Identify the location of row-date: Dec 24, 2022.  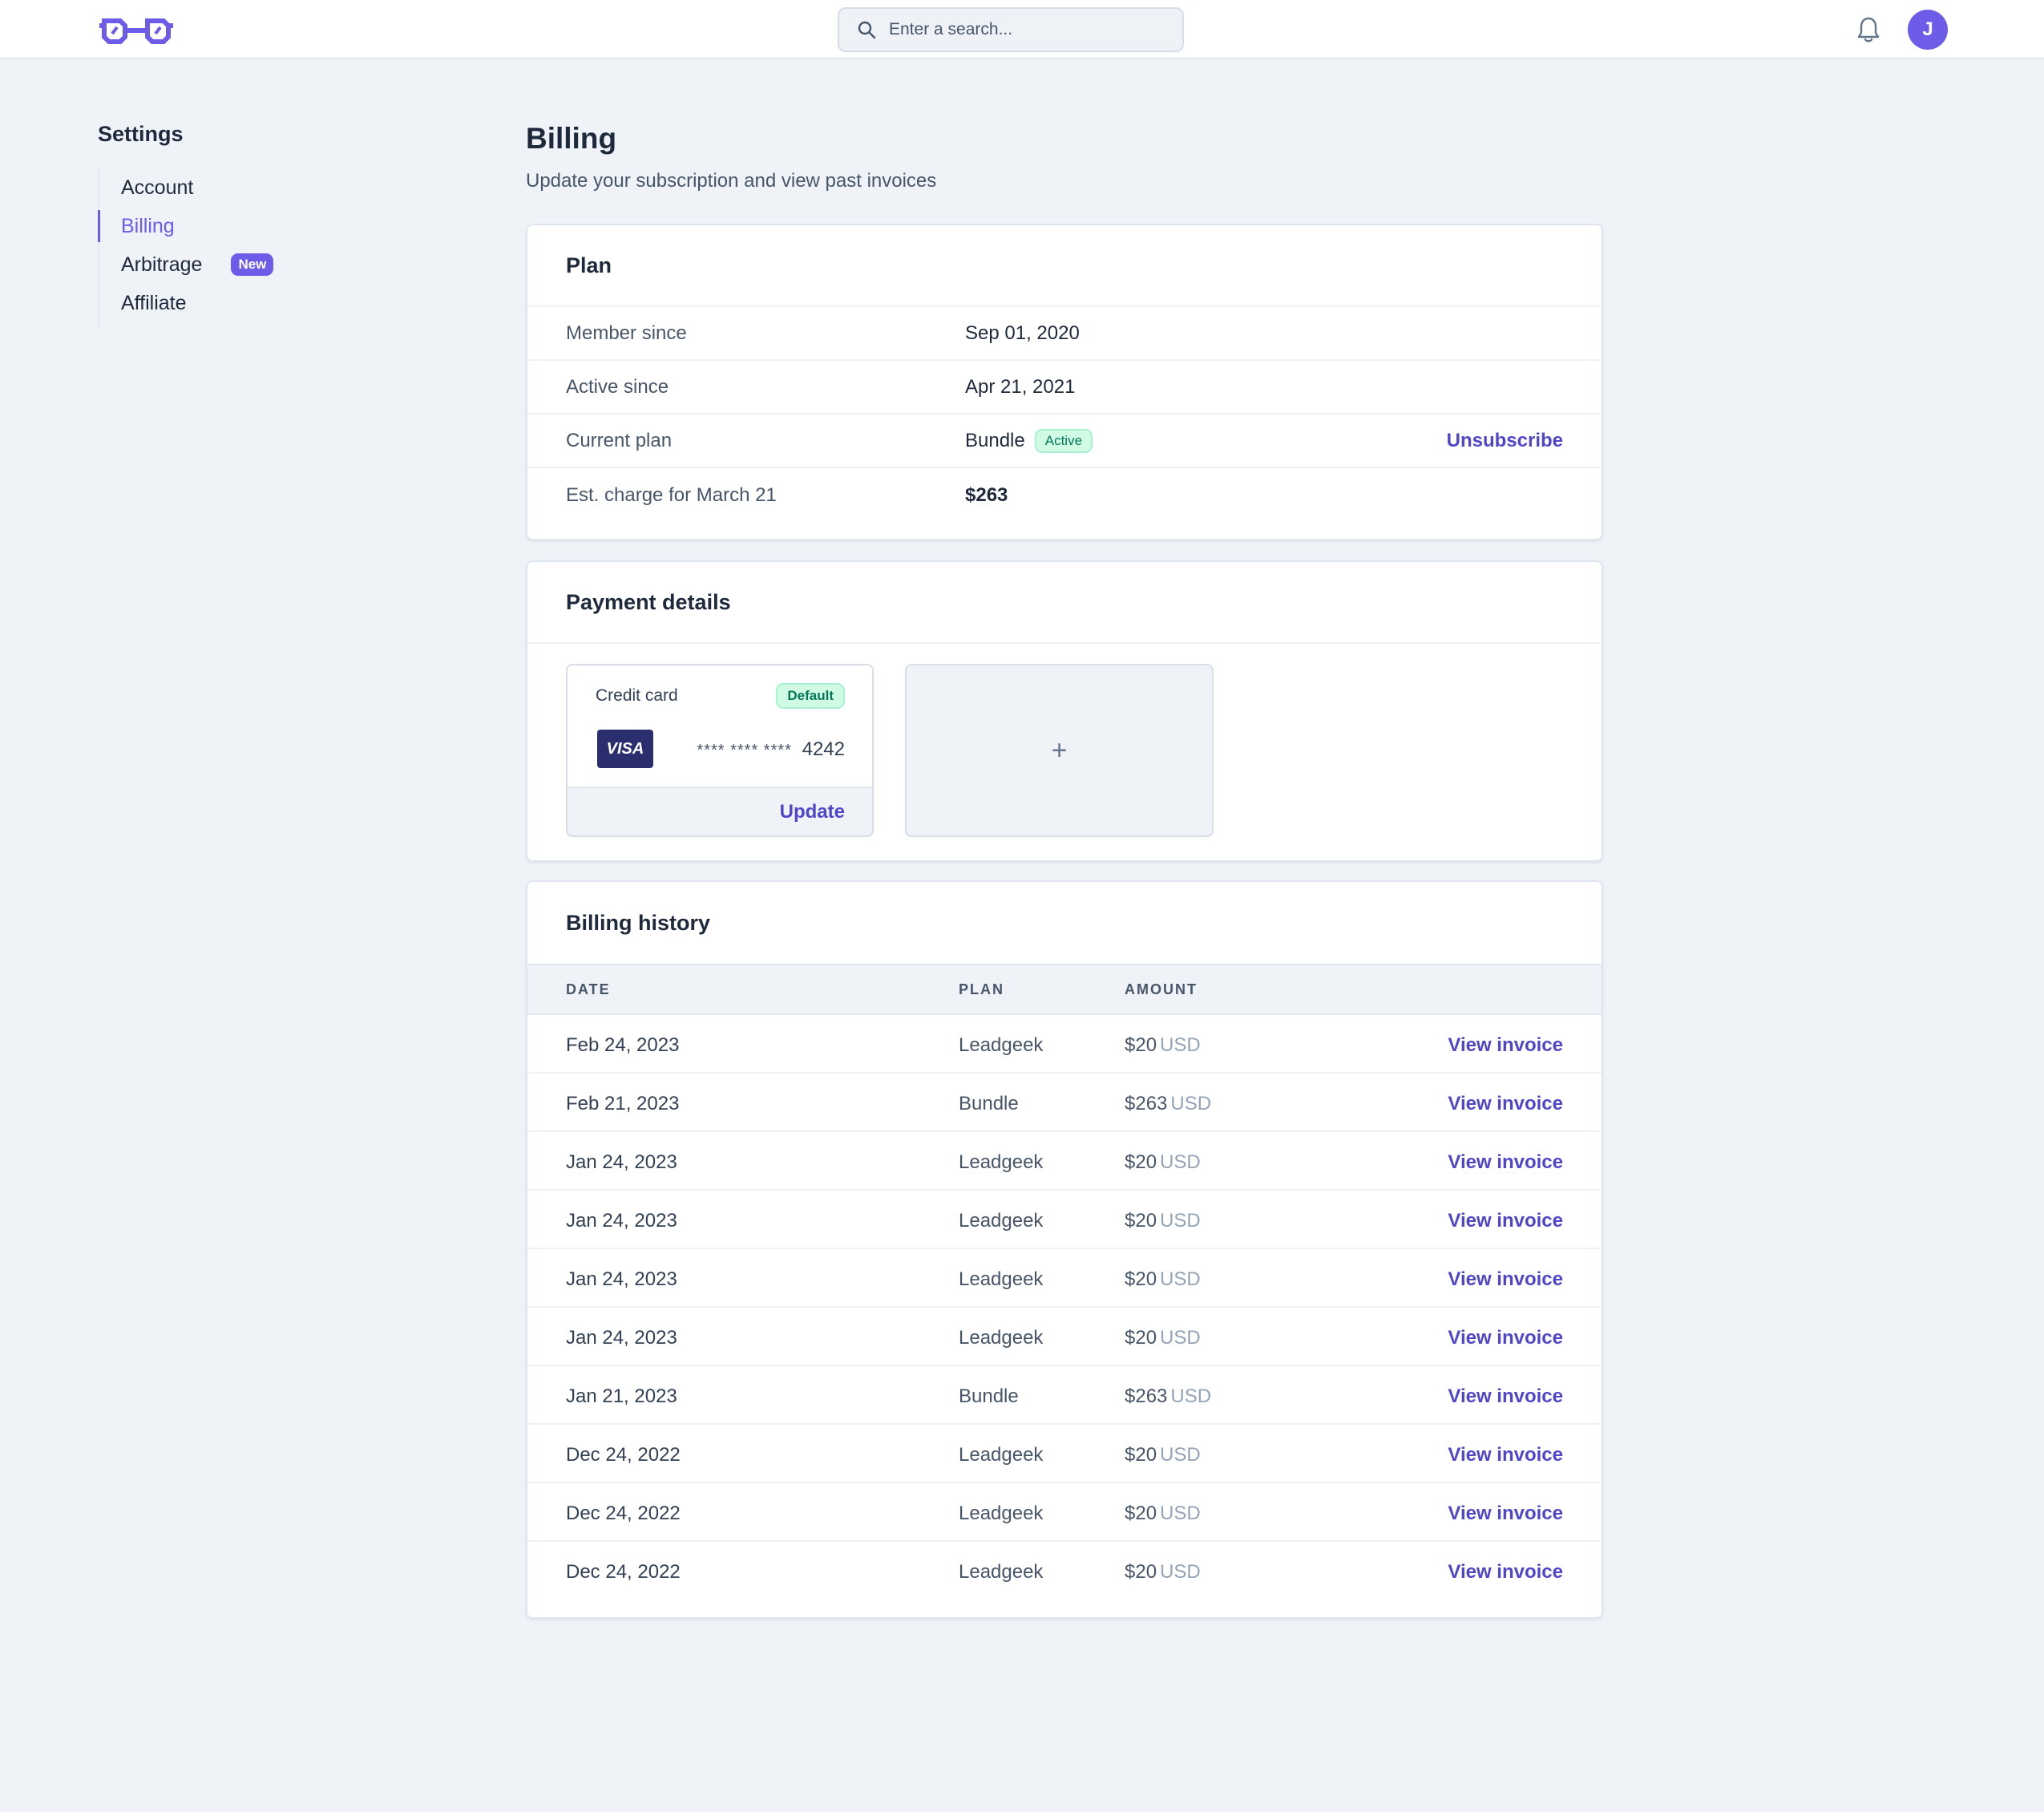
(623, 1513).